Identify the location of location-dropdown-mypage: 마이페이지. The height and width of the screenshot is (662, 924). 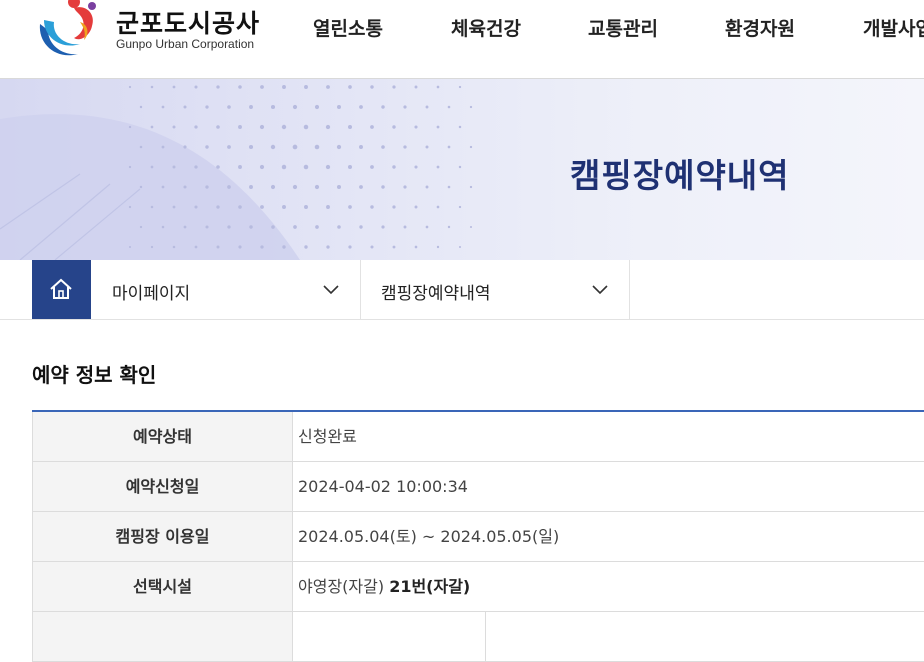
(226, 289).